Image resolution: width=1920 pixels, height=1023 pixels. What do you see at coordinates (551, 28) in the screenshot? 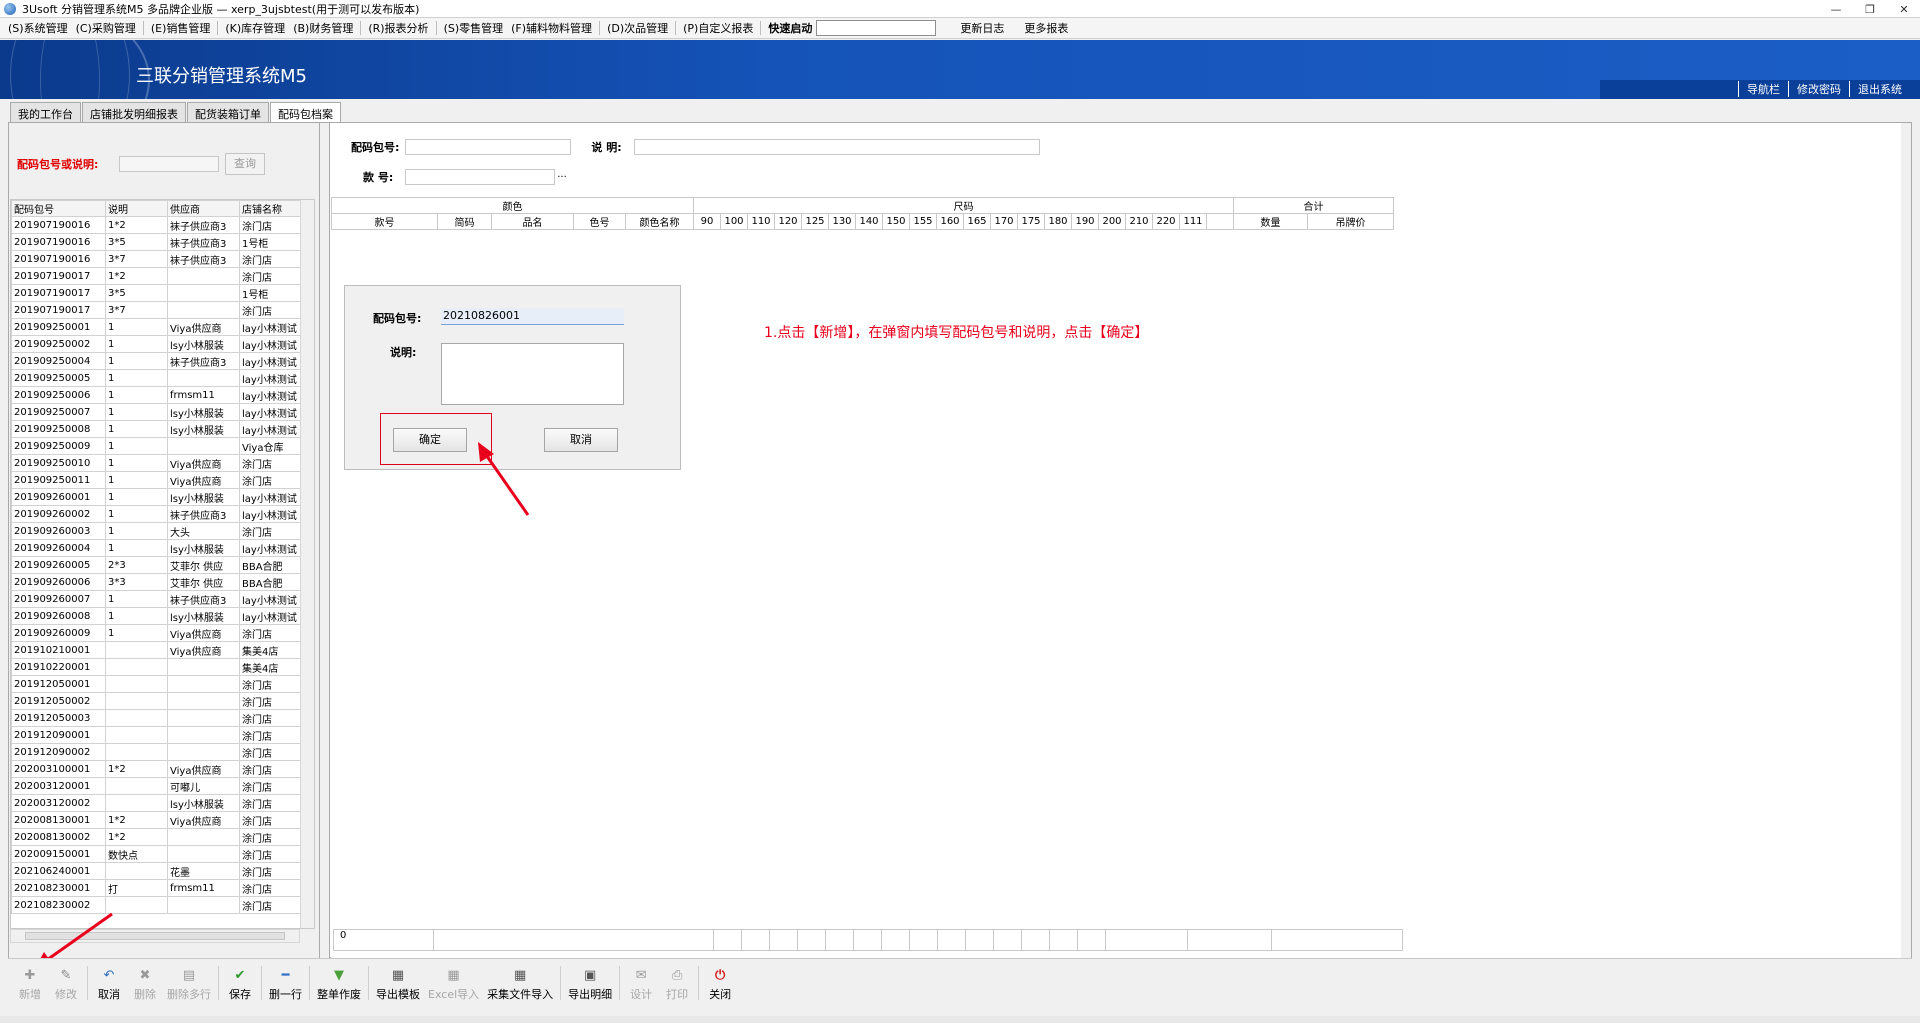
I see `menu-materials: (F)辅料物料管理` at bounding box center [551, 28].